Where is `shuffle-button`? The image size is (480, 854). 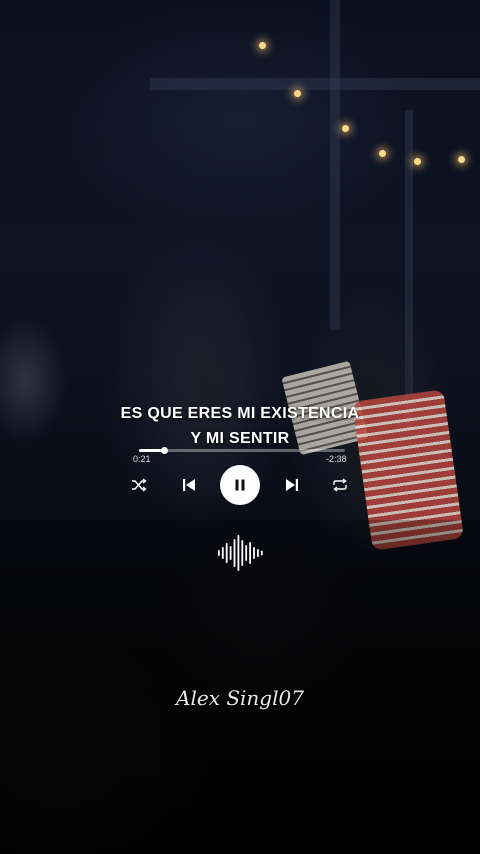
shuffle-button is located at coordinates (139, 485).